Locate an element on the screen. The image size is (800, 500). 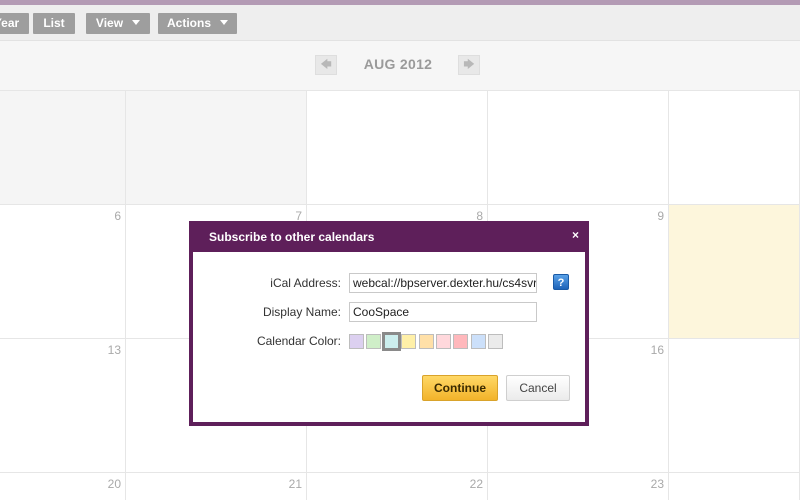
year-button-label: Year is located at coordinates (10, 23).